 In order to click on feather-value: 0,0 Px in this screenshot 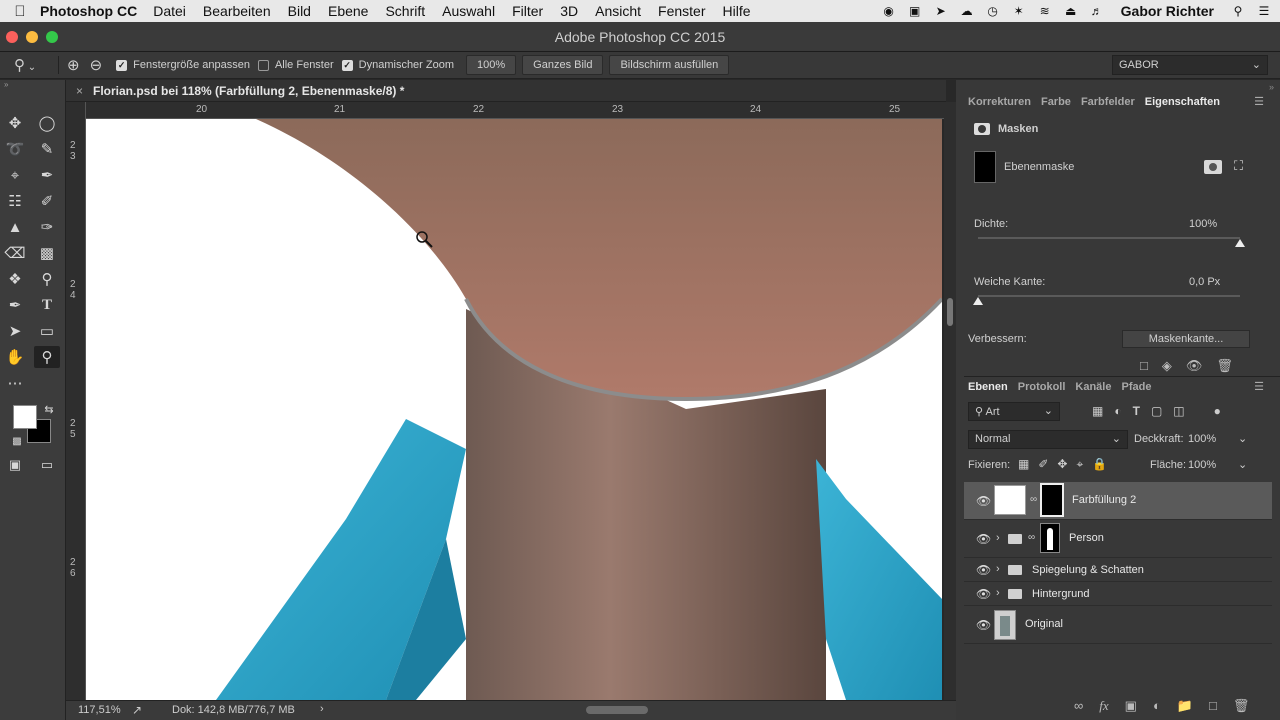, I will do `click(1204, 282)`.